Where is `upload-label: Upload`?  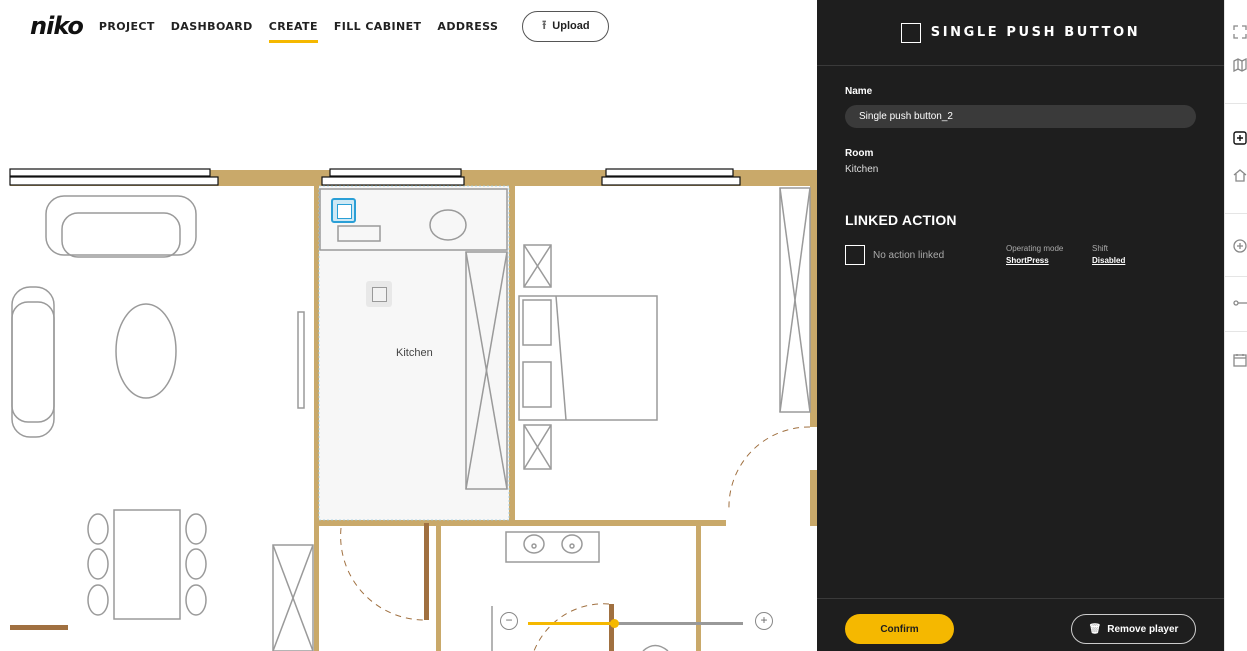
upload-label: Upload is located at coordinates (571, 26).